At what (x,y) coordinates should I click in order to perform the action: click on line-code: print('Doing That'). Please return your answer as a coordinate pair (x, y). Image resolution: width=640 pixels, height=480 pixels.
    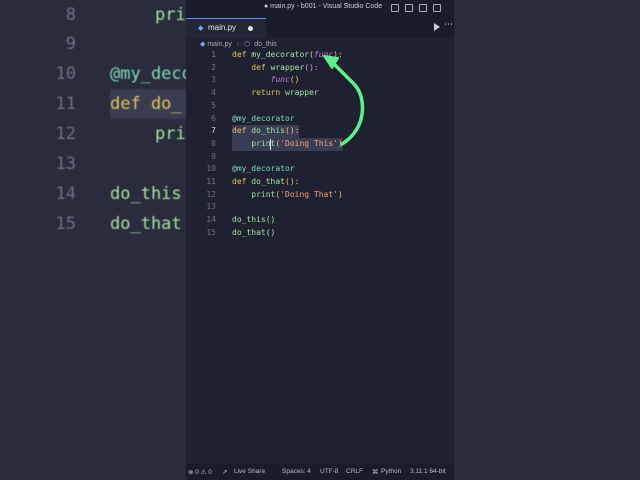
    Looking at the image, I should click on (287, 195).